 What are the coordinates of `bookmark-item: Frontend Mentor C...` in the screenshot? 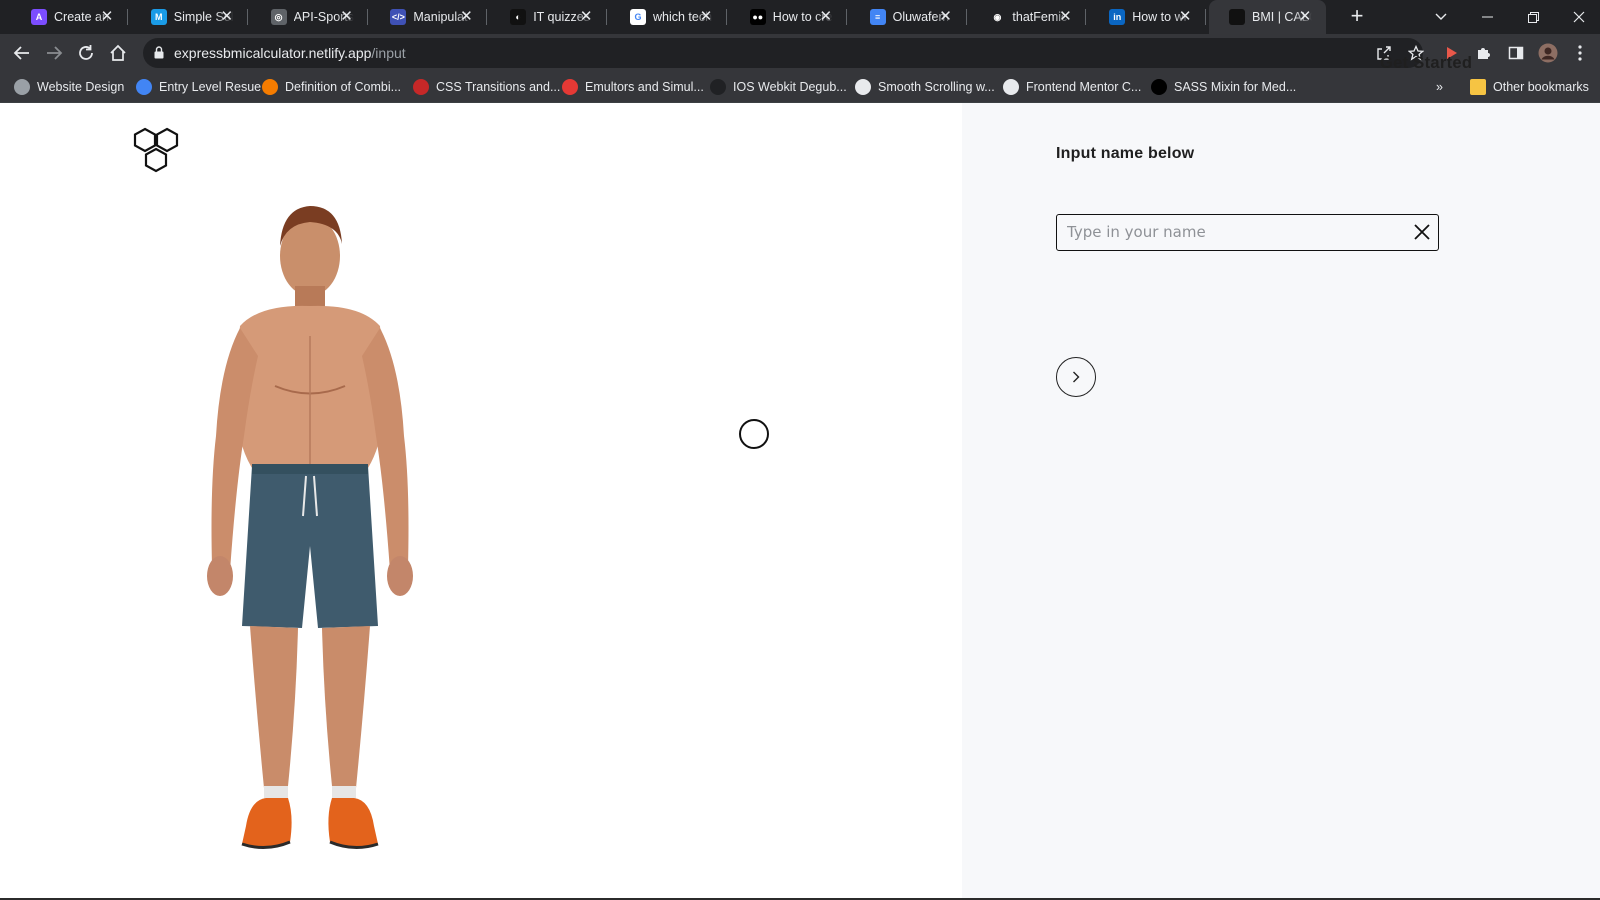 It's located at (1072, 87).